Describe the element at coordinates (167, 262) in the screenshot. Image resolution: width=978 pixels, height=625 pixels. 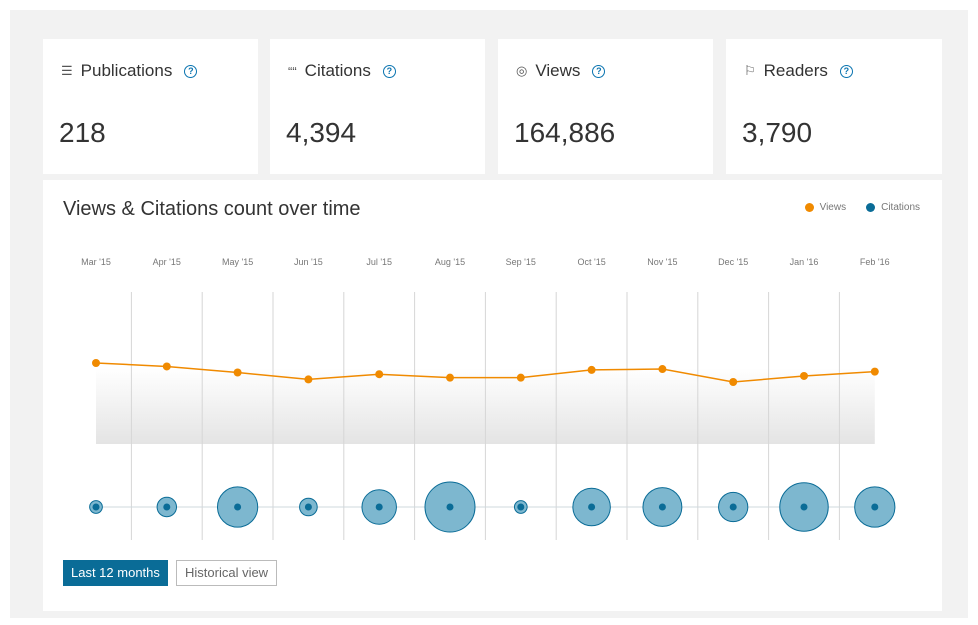
I see `month-tick-label: Apr '15` at that location.